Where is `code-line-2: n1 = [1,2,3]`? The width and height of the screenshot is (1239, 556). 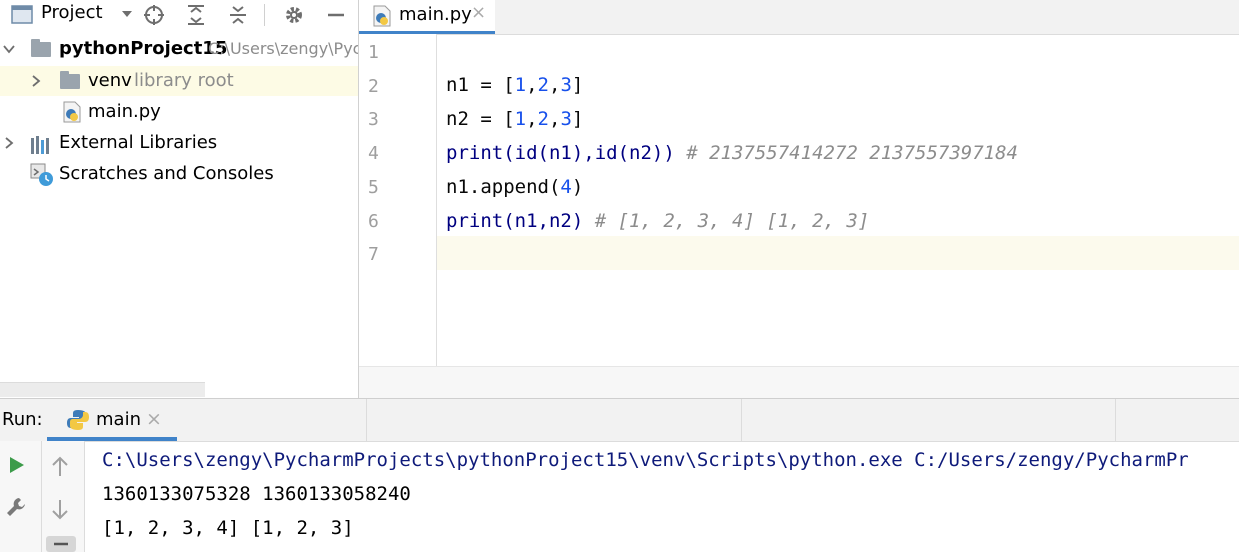
code-line-2: n1 = [1,2,3] is located at coordinates (514, 85).